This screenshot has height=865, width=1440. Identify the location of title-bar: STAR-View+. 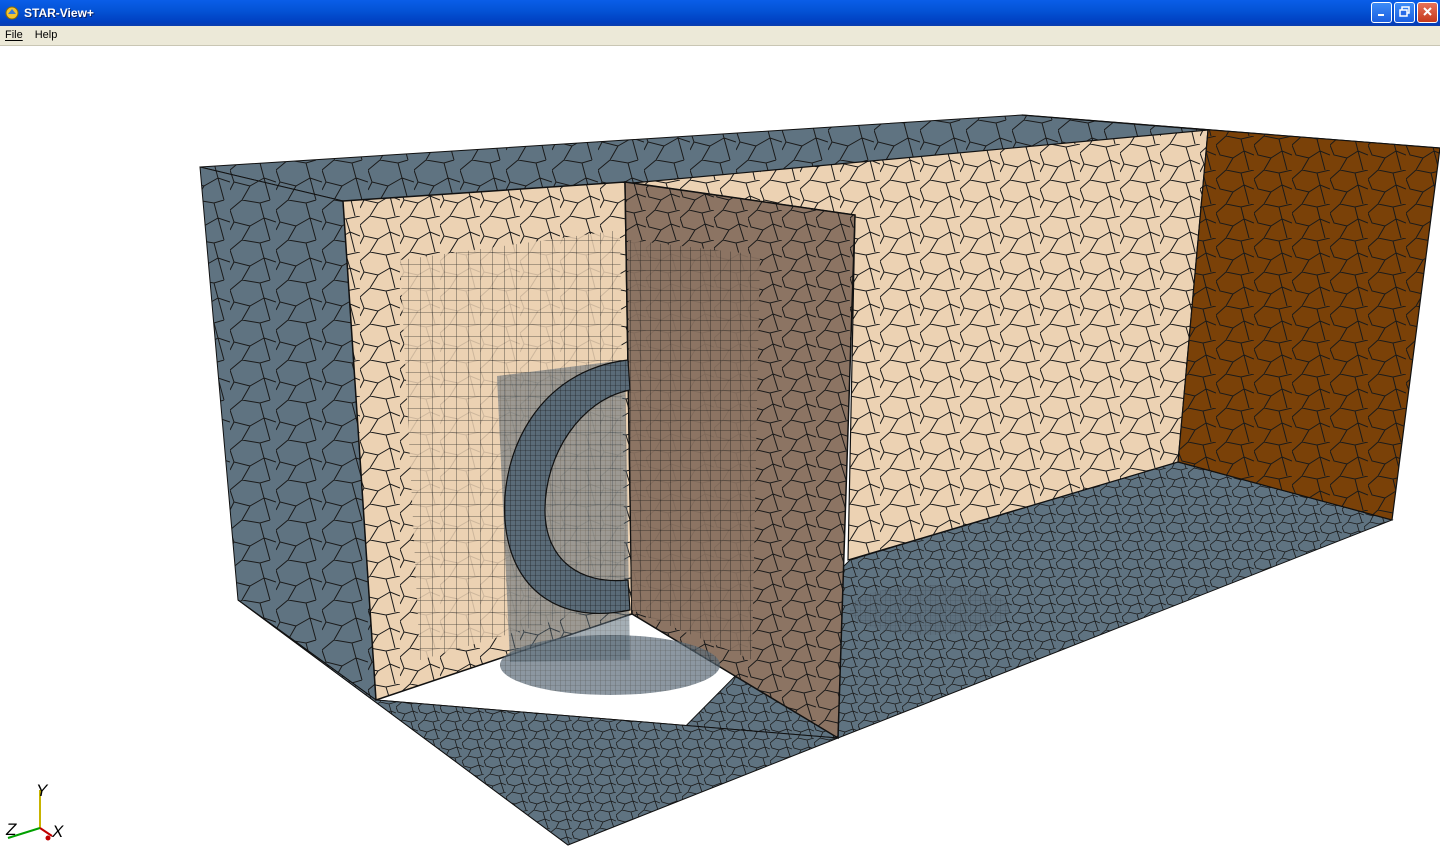
(720, 13).